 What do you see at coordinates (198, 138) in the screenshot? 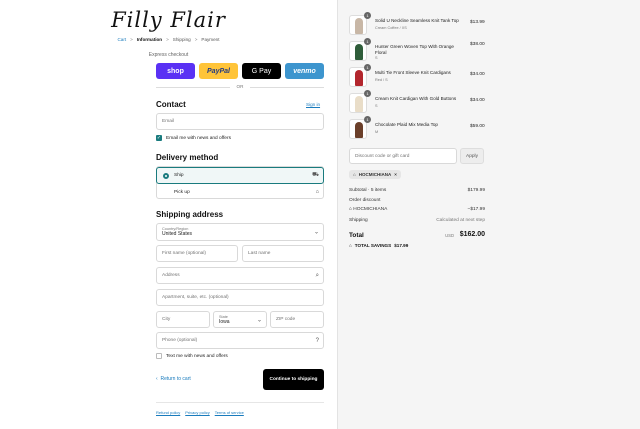
I see `email-news-label: Email me with news and offers` at bounding box center [198, 138].